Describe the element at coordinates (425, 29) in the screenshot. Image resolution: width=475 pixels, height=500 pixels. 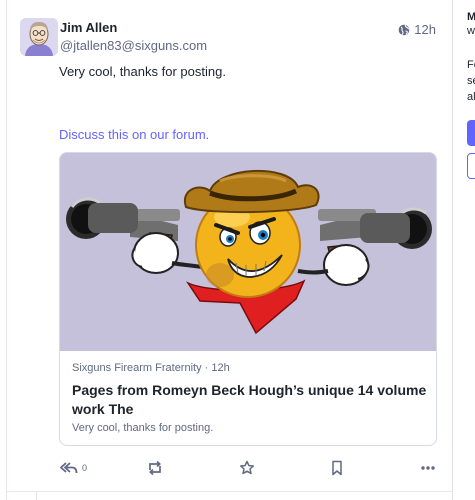
I see `status-timestamp: 12h` at that location.